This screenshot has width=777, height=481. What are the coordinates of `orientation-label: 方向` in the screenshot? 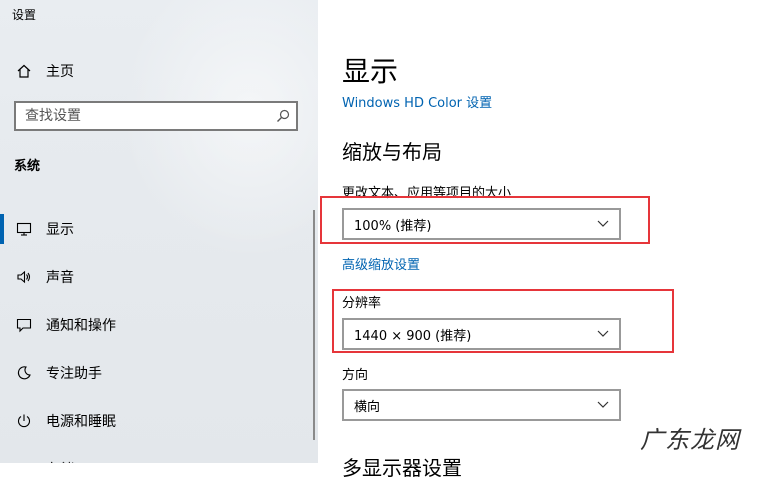 It's located at (355, 375).